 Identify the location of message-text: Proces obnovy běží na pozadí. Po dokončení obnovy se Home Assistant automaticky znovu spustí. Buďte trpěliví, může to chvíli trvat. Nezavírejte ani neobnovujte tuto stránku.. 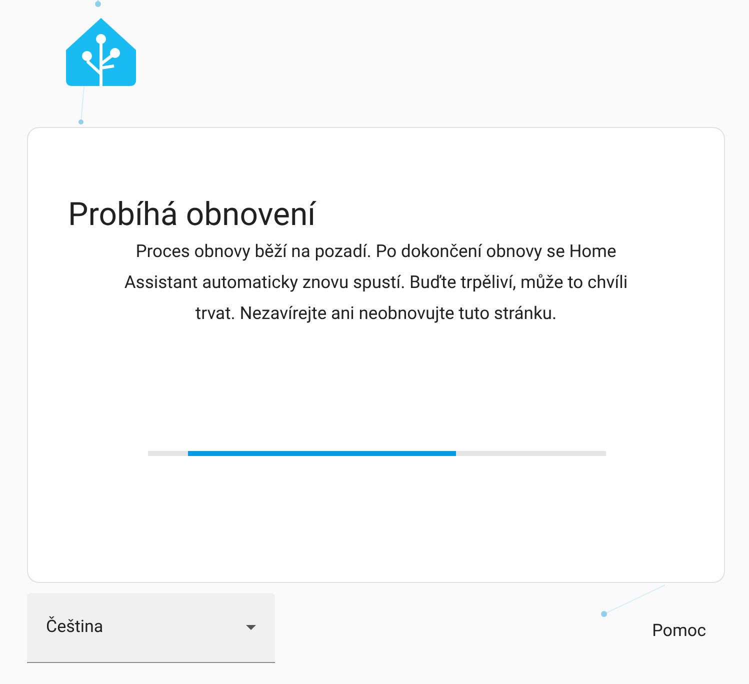
(376, 283).